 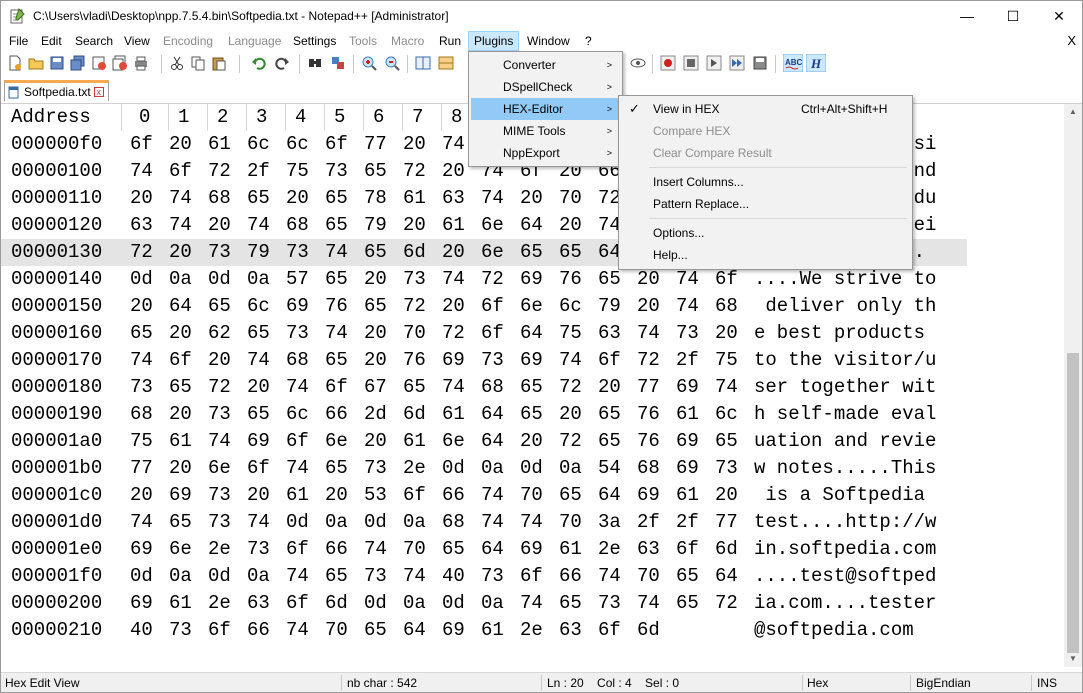 What do you see at coordinates (492, 252) in the screenshot?
I see `hex-byte: 6e` at bounding box center [492, 252].